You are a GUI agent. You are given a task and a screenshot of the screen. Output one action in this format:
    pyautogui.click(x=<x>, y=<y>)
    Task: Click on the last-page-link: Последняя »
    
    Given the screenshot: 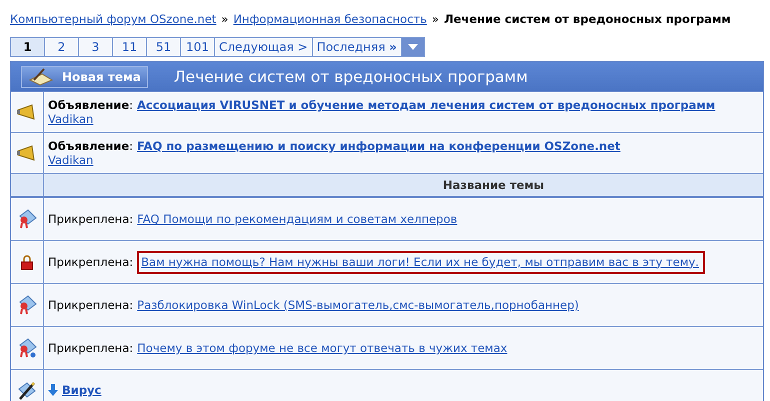 What is the action you would take?
    pyautogui.click(x=357, y=47)
    